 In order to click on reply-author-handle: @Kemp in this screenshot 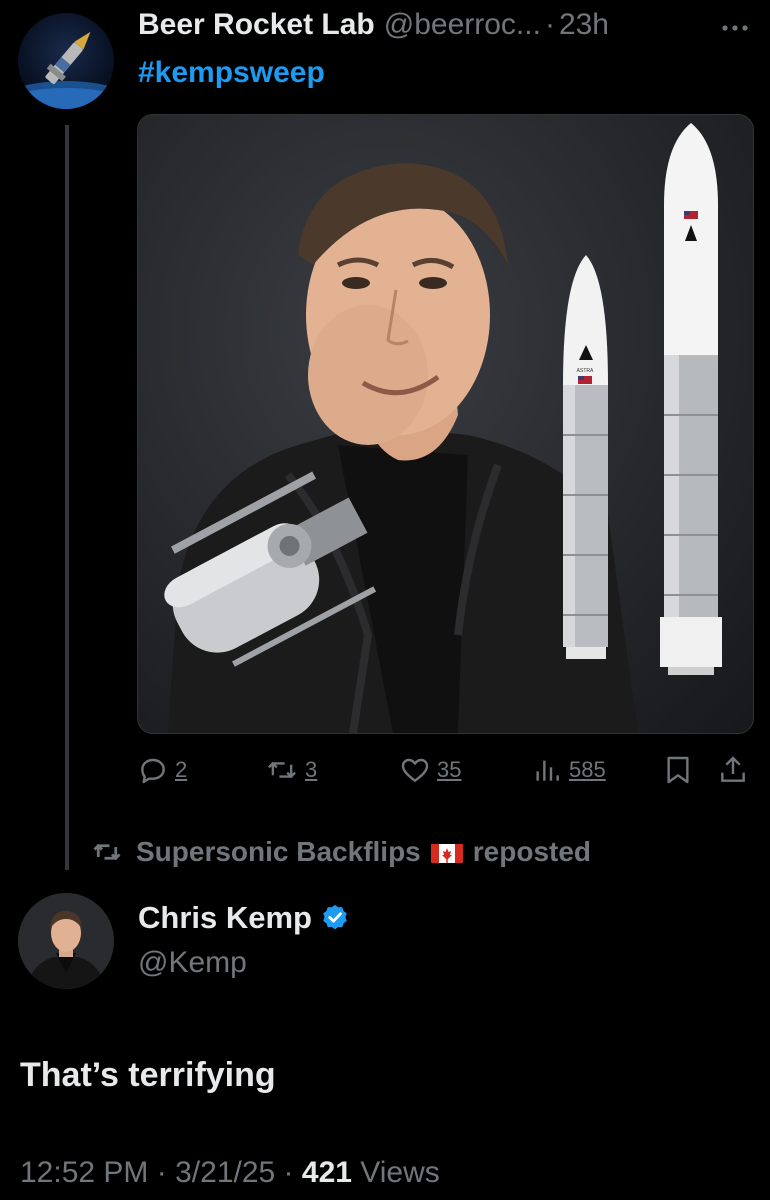, I will do `click(192, 963)`.